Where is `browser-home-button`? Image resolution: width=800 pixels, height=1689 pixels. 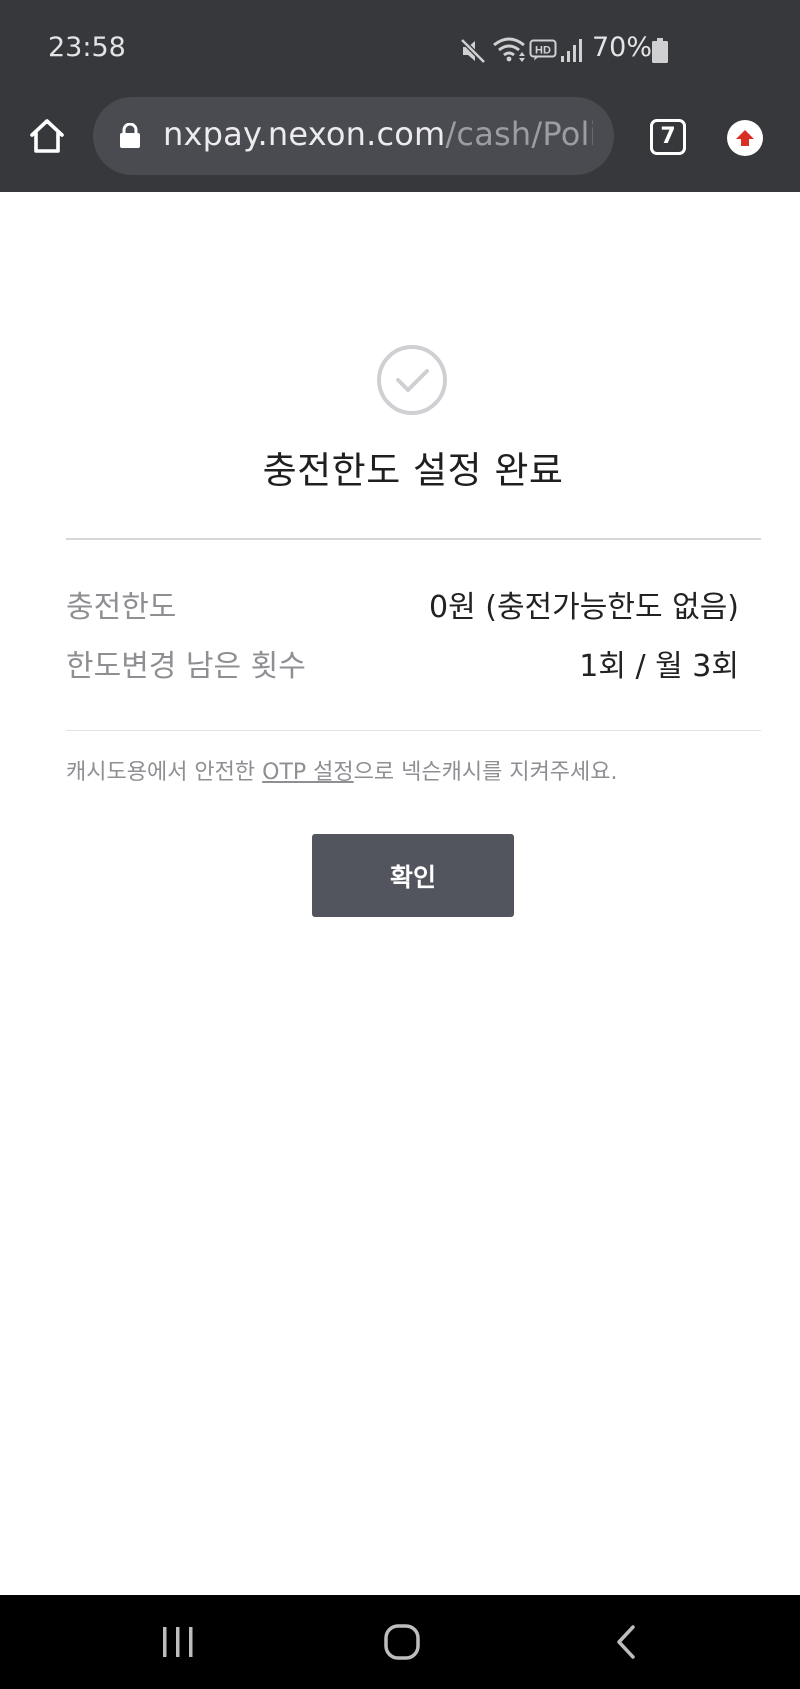
browser-home-button is located at coordinates (47, 136).